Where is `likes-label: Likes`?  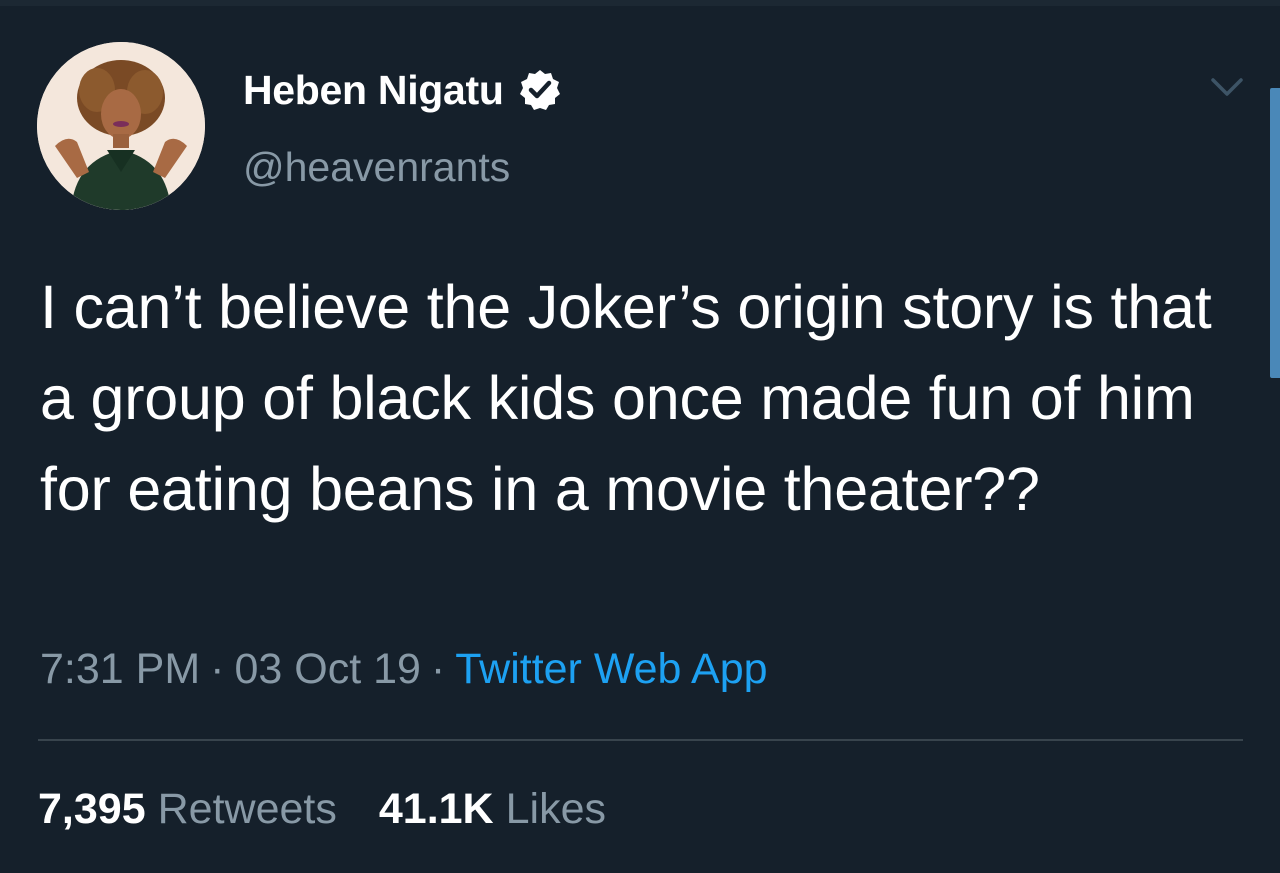
likes-label: Likes is located at coordinates (555, 809).